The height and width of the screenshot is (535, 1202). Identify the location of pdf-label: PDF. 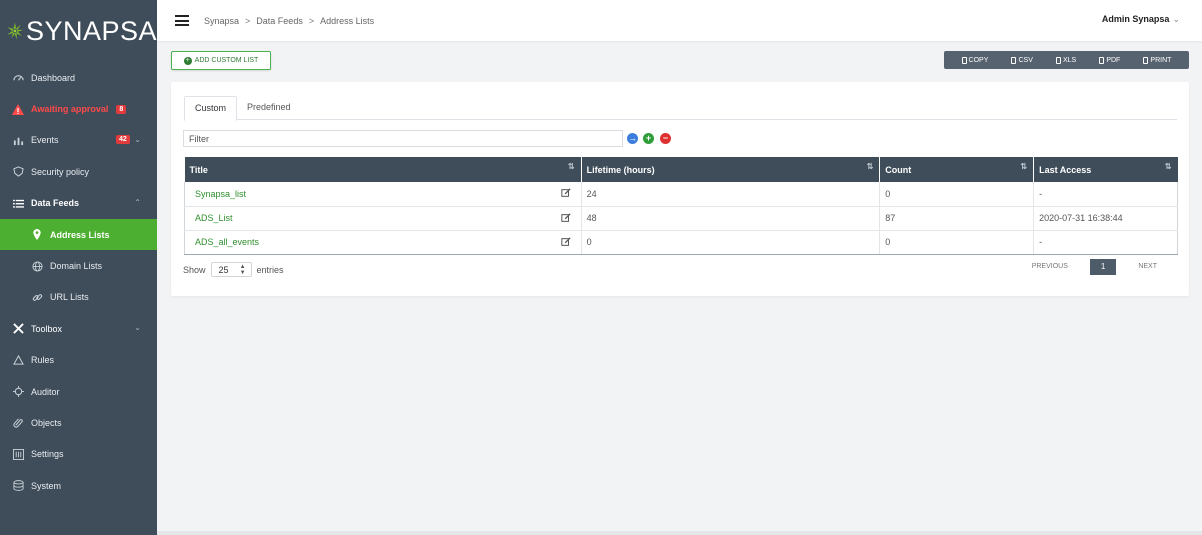
(1113, 60).